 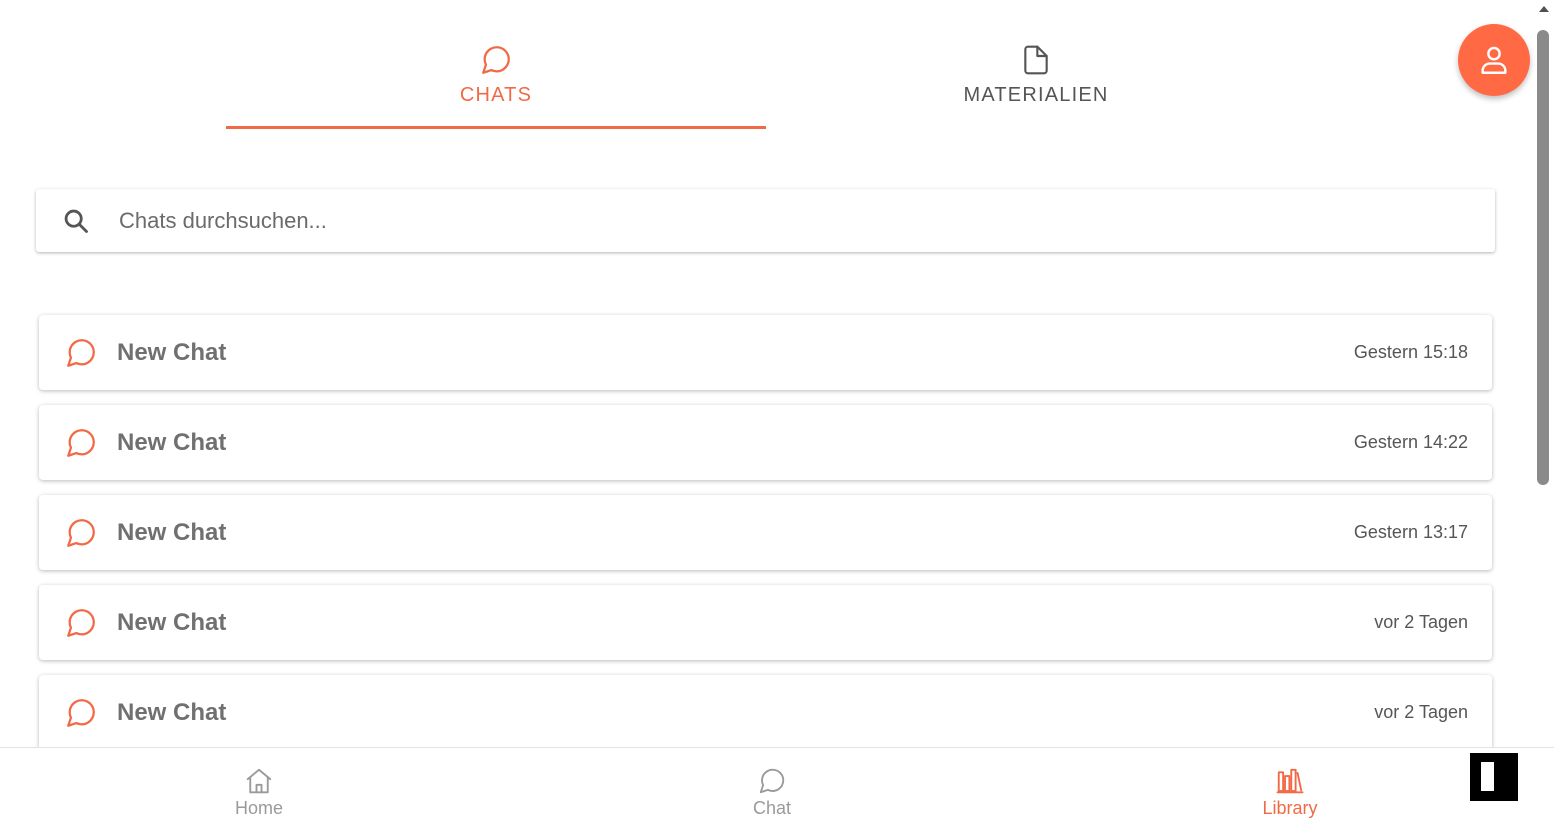 What do you see at coordinates (765, 442) in the screenshot?
I see `chat-list-item: New Chat Gestern 14:22` at bounding box center [765, 442].